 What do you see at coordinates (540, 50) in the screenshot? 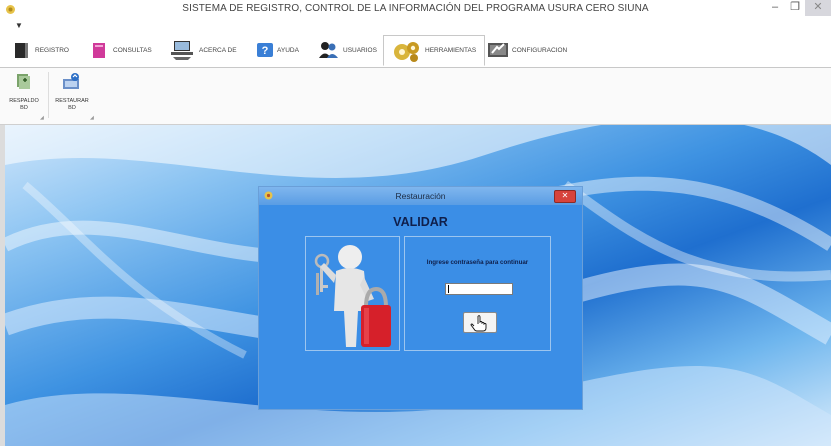
I see `tab-label: CONFIGURACION` at bounding box center [540, 50].